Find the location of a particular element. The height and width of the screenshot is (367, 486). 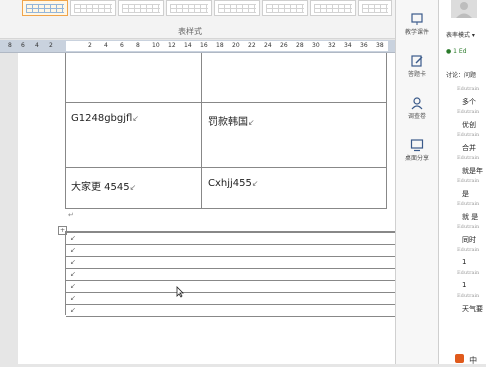

table-column-divider is located at coordinates (201, 130).